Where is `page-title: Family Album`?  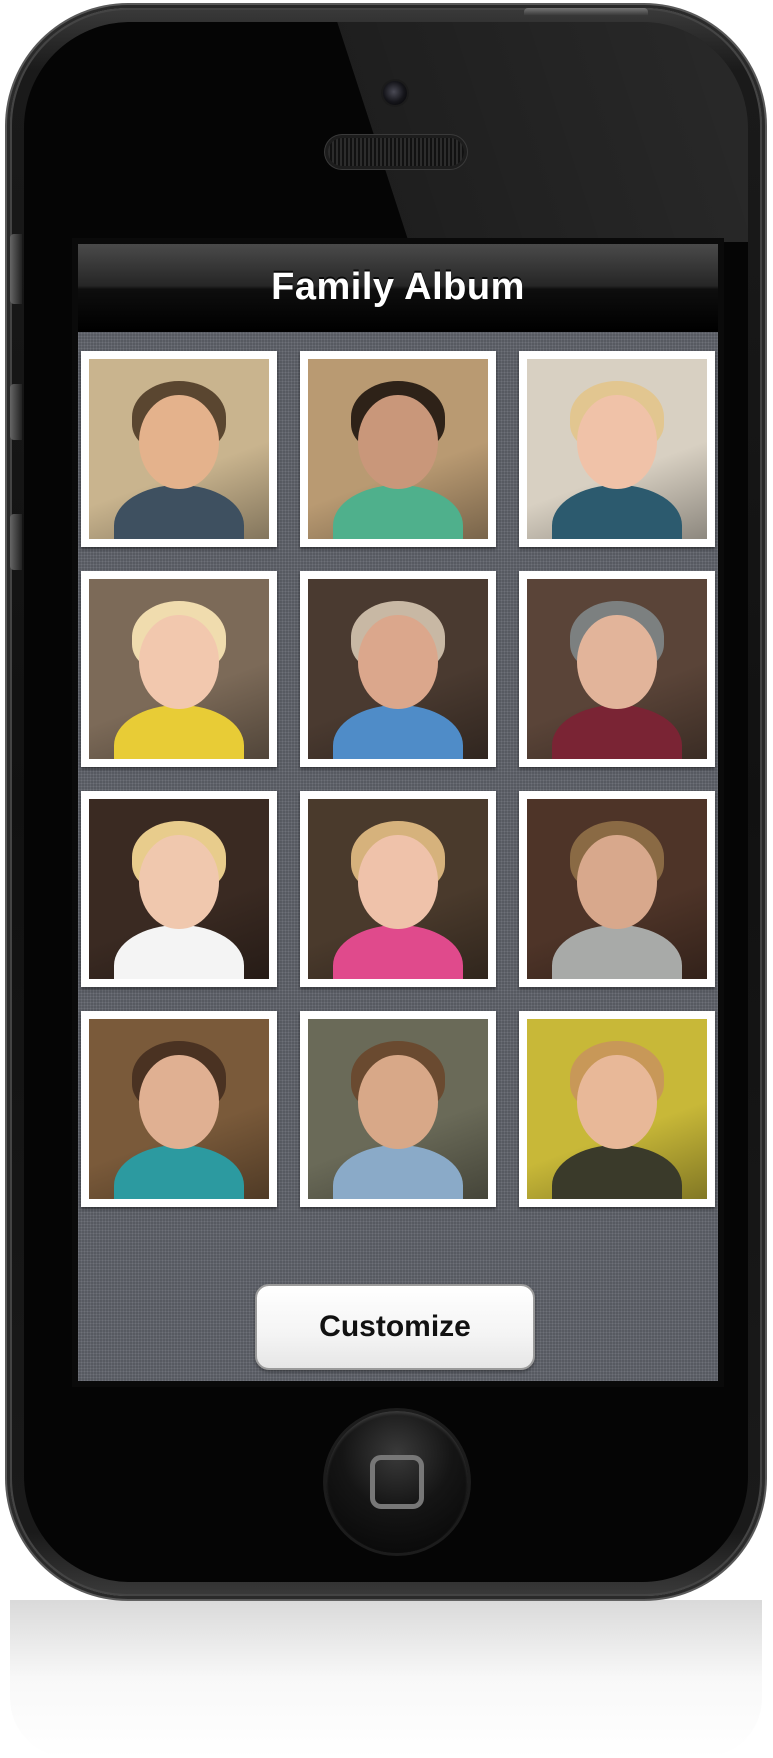 page-title: Family Album is located at coordinates (398, 287).